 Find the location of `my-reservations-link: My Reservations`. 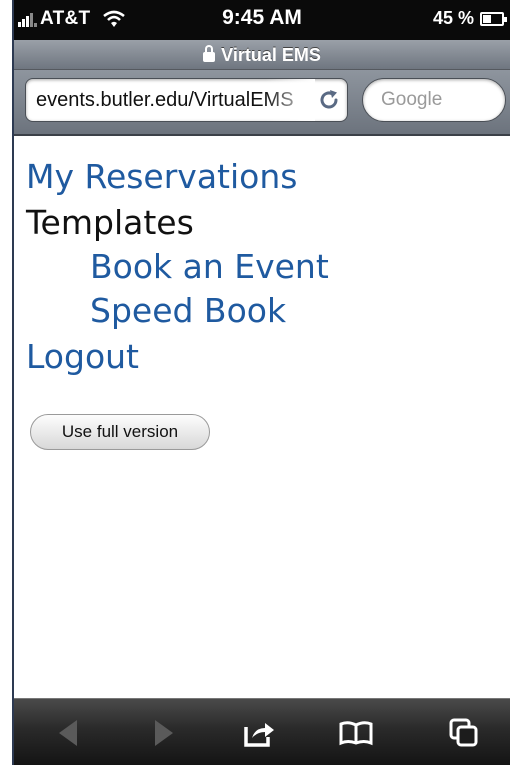

my-reservations-link: My Reservations is located at coordinates (161, 177).